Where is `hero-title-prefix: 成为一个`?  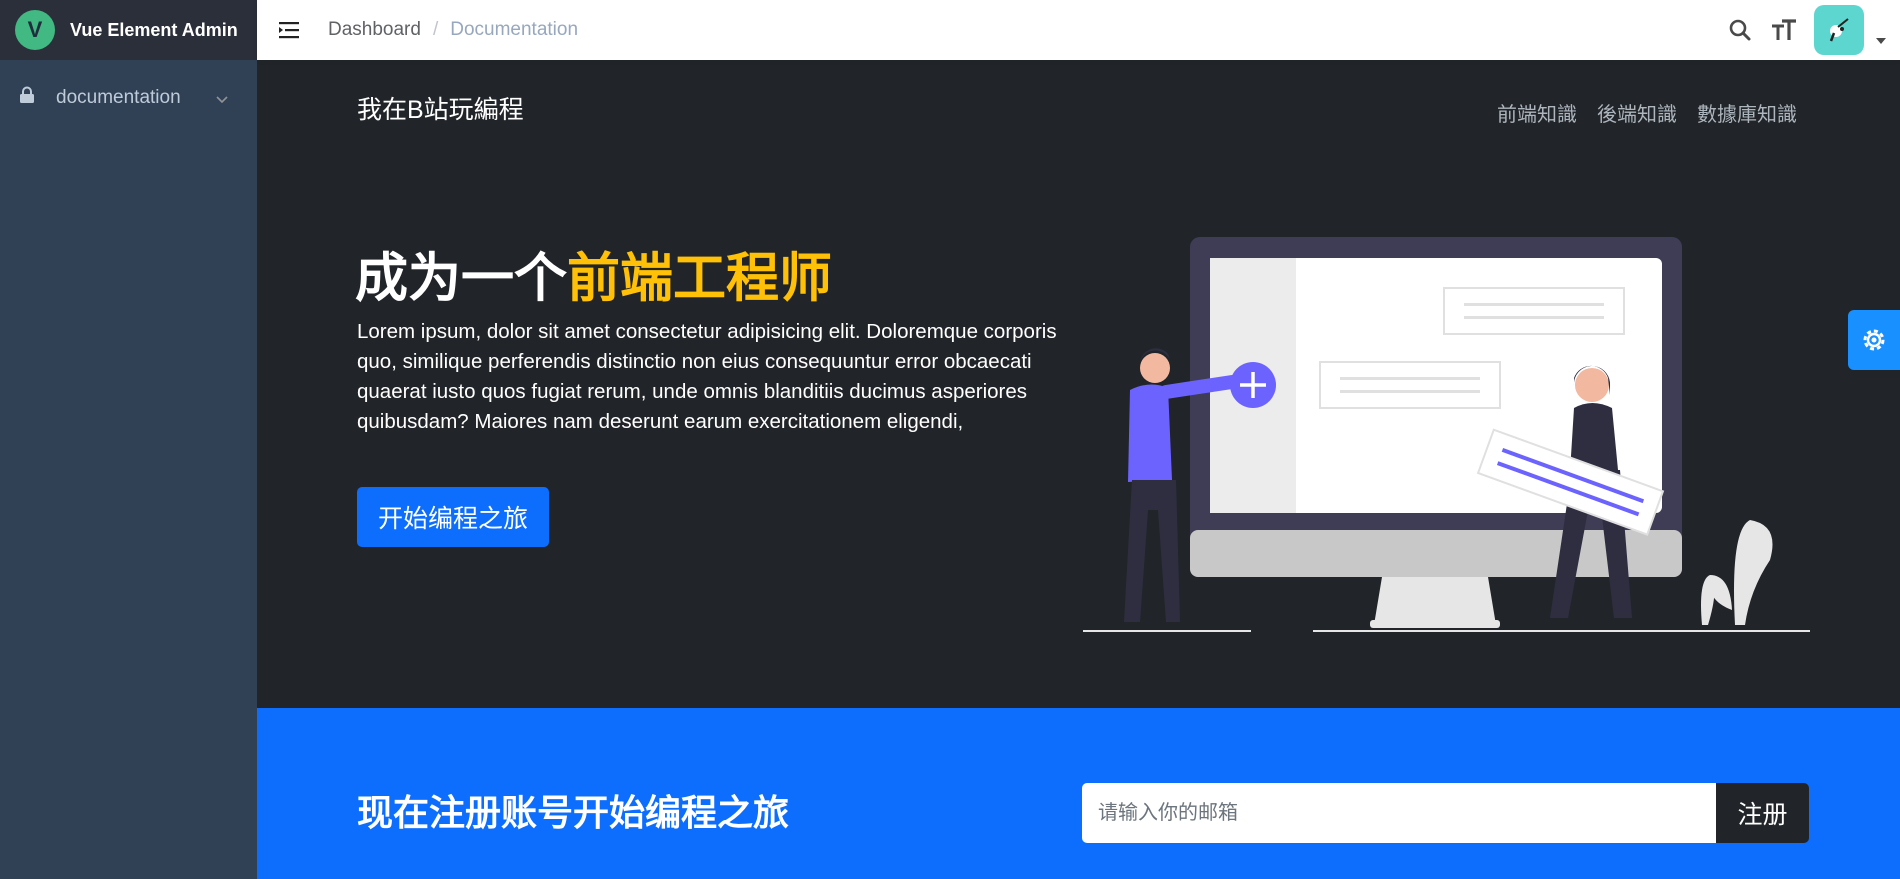
hero-title-prefix: 成为一个 is located at coordinates (461, 278).